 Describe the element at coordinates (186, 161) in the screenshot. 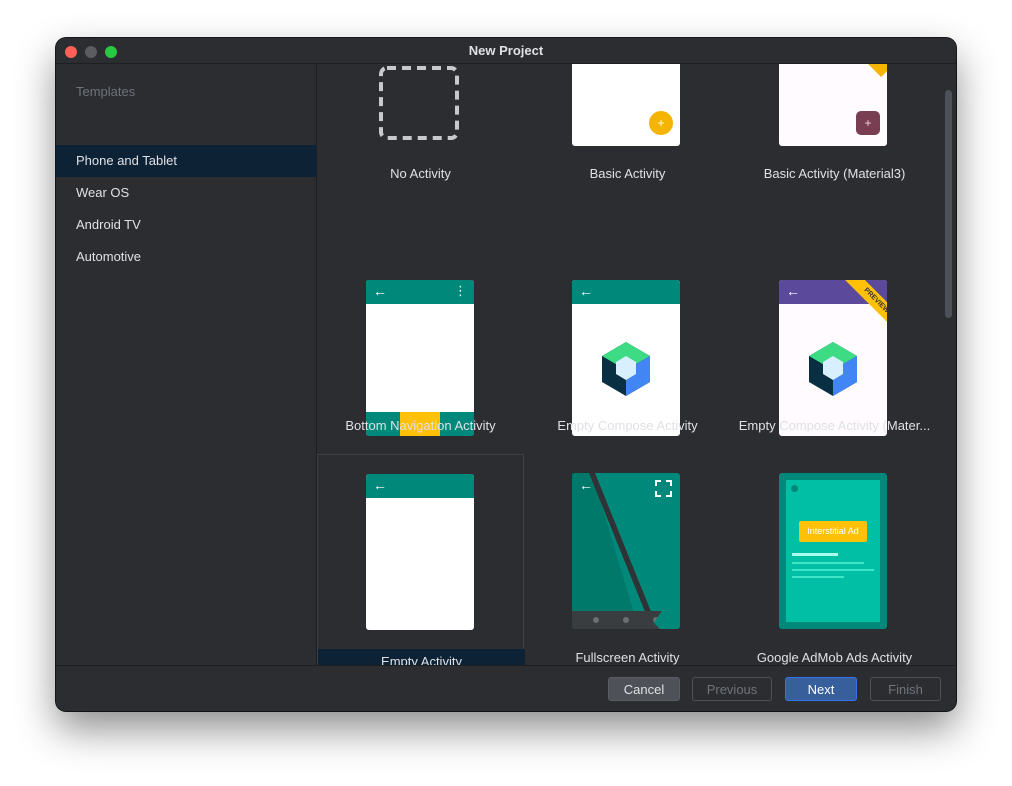

I see `sidebar-item-phone-and-tablet: Phone and Tablet` at that location.